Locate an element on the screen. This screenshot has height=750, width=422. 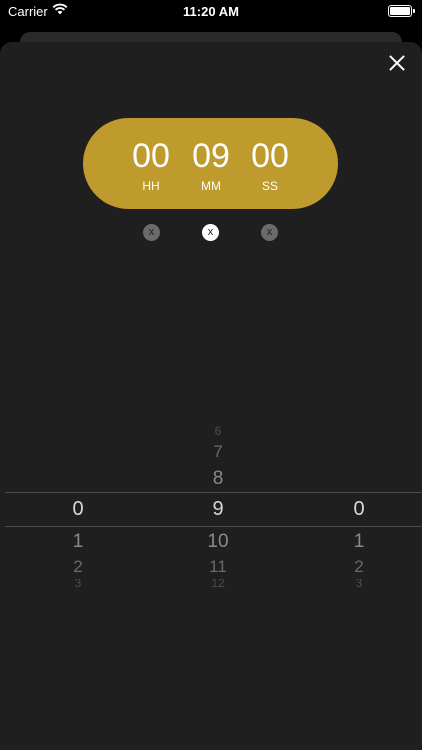
minutes-display: 09 MM is located at coordinates (211, 165).